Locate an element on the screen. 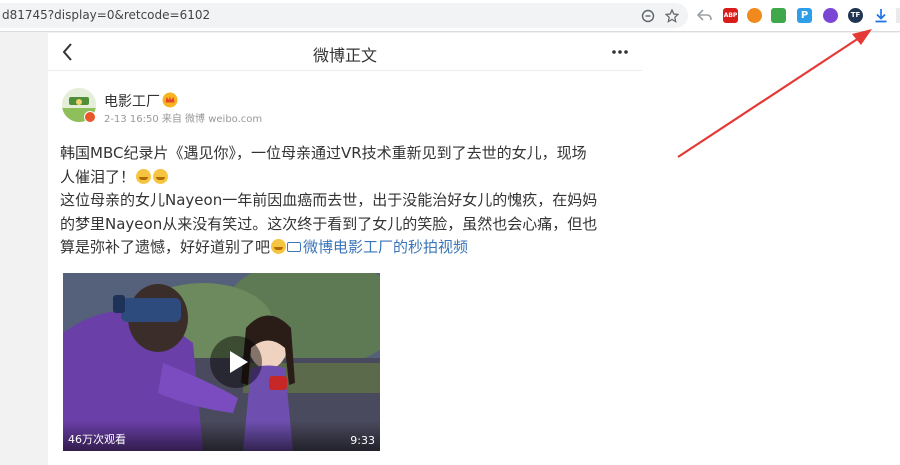 The height and width of the screenshot is (465, 900). url-text: d81745?display=0&retcode=6102 is located at coordinates (106, 15).